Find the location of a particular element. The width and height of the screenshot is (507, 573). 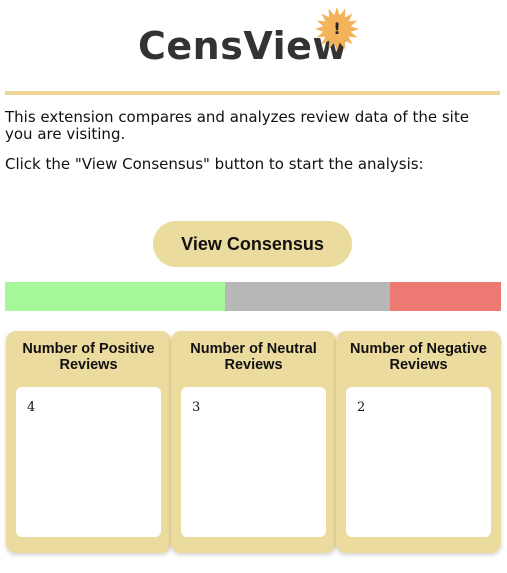

negative-reviews-card: Number of Negative Reviews 2 is located at coordinates (418, 442).